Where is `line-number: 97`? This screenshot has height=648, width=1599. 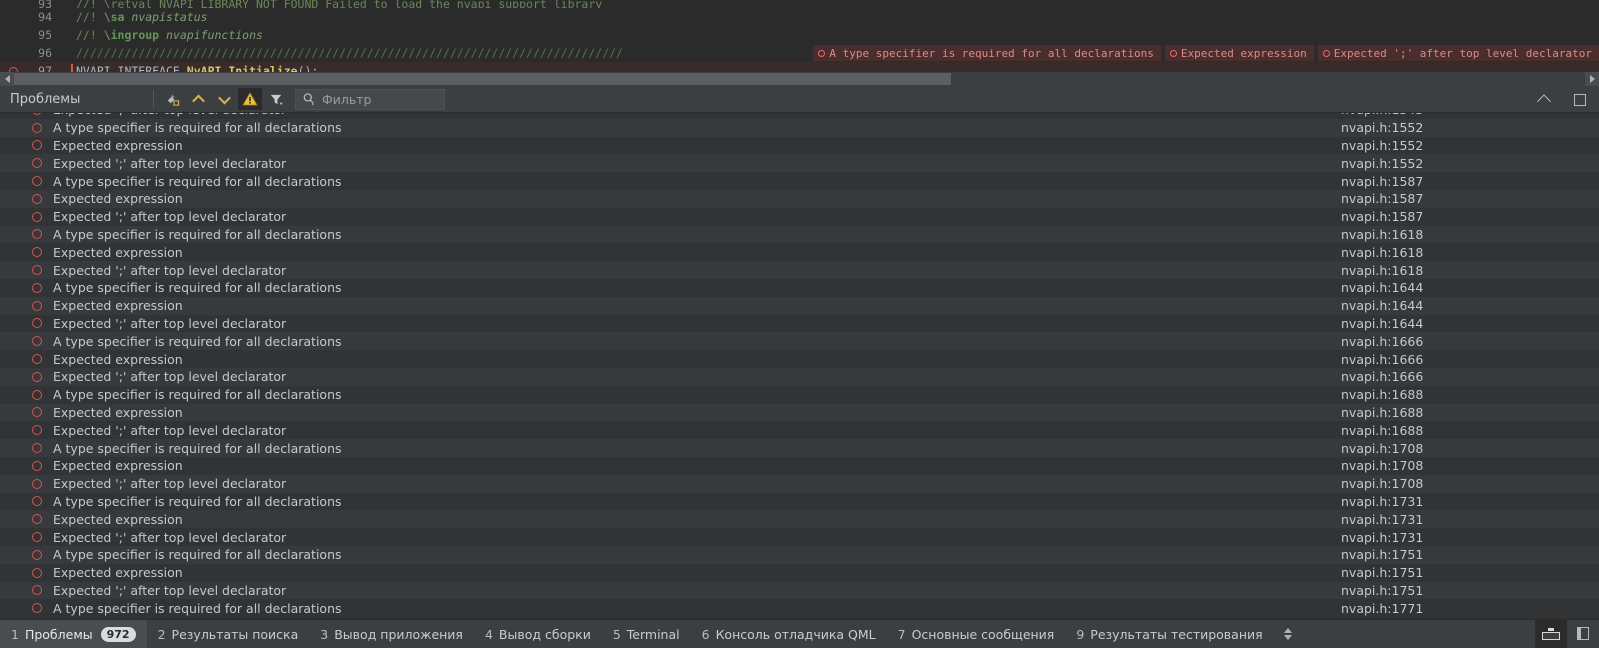 line-number: 97 is located at coordinates (45, 68).